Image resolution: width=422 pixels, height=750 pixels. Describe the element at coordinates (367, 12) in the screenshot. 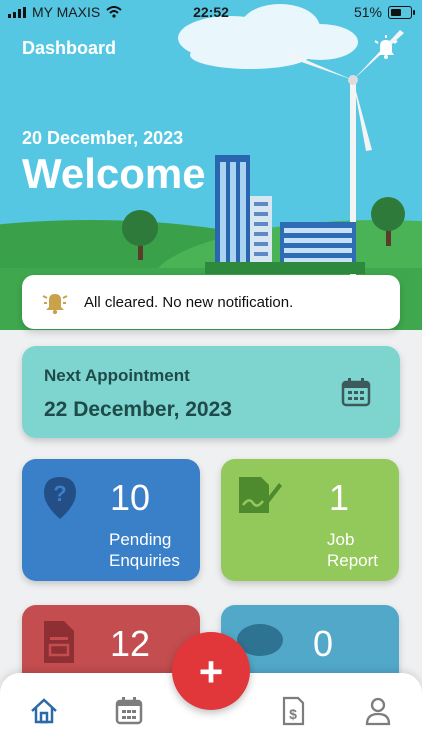

I see `battery-percent: 51%` at that location.